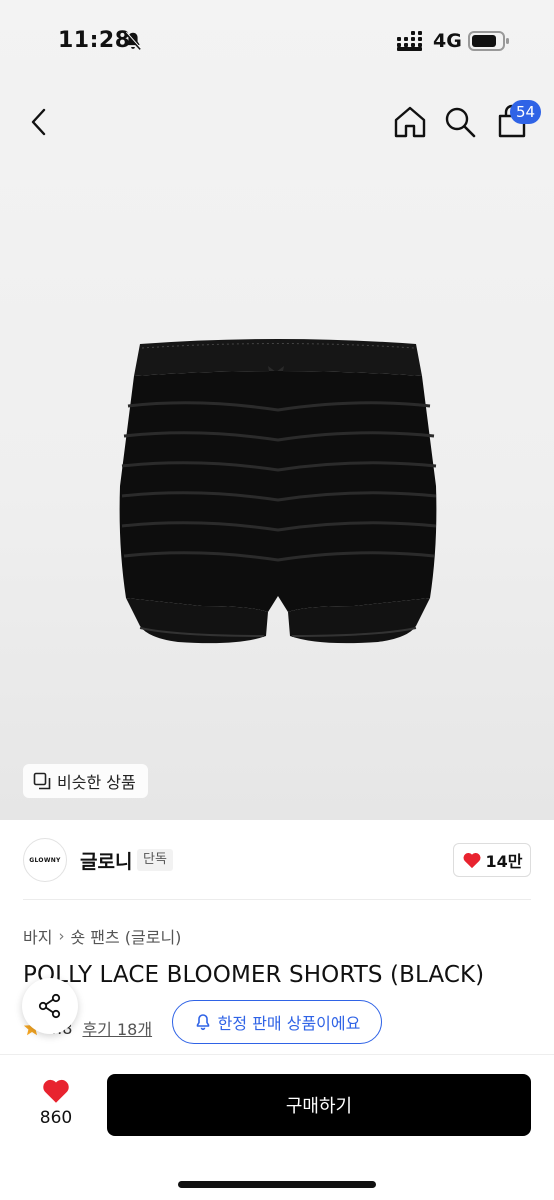  I want to click on bell-icon, so click(202, 1022).